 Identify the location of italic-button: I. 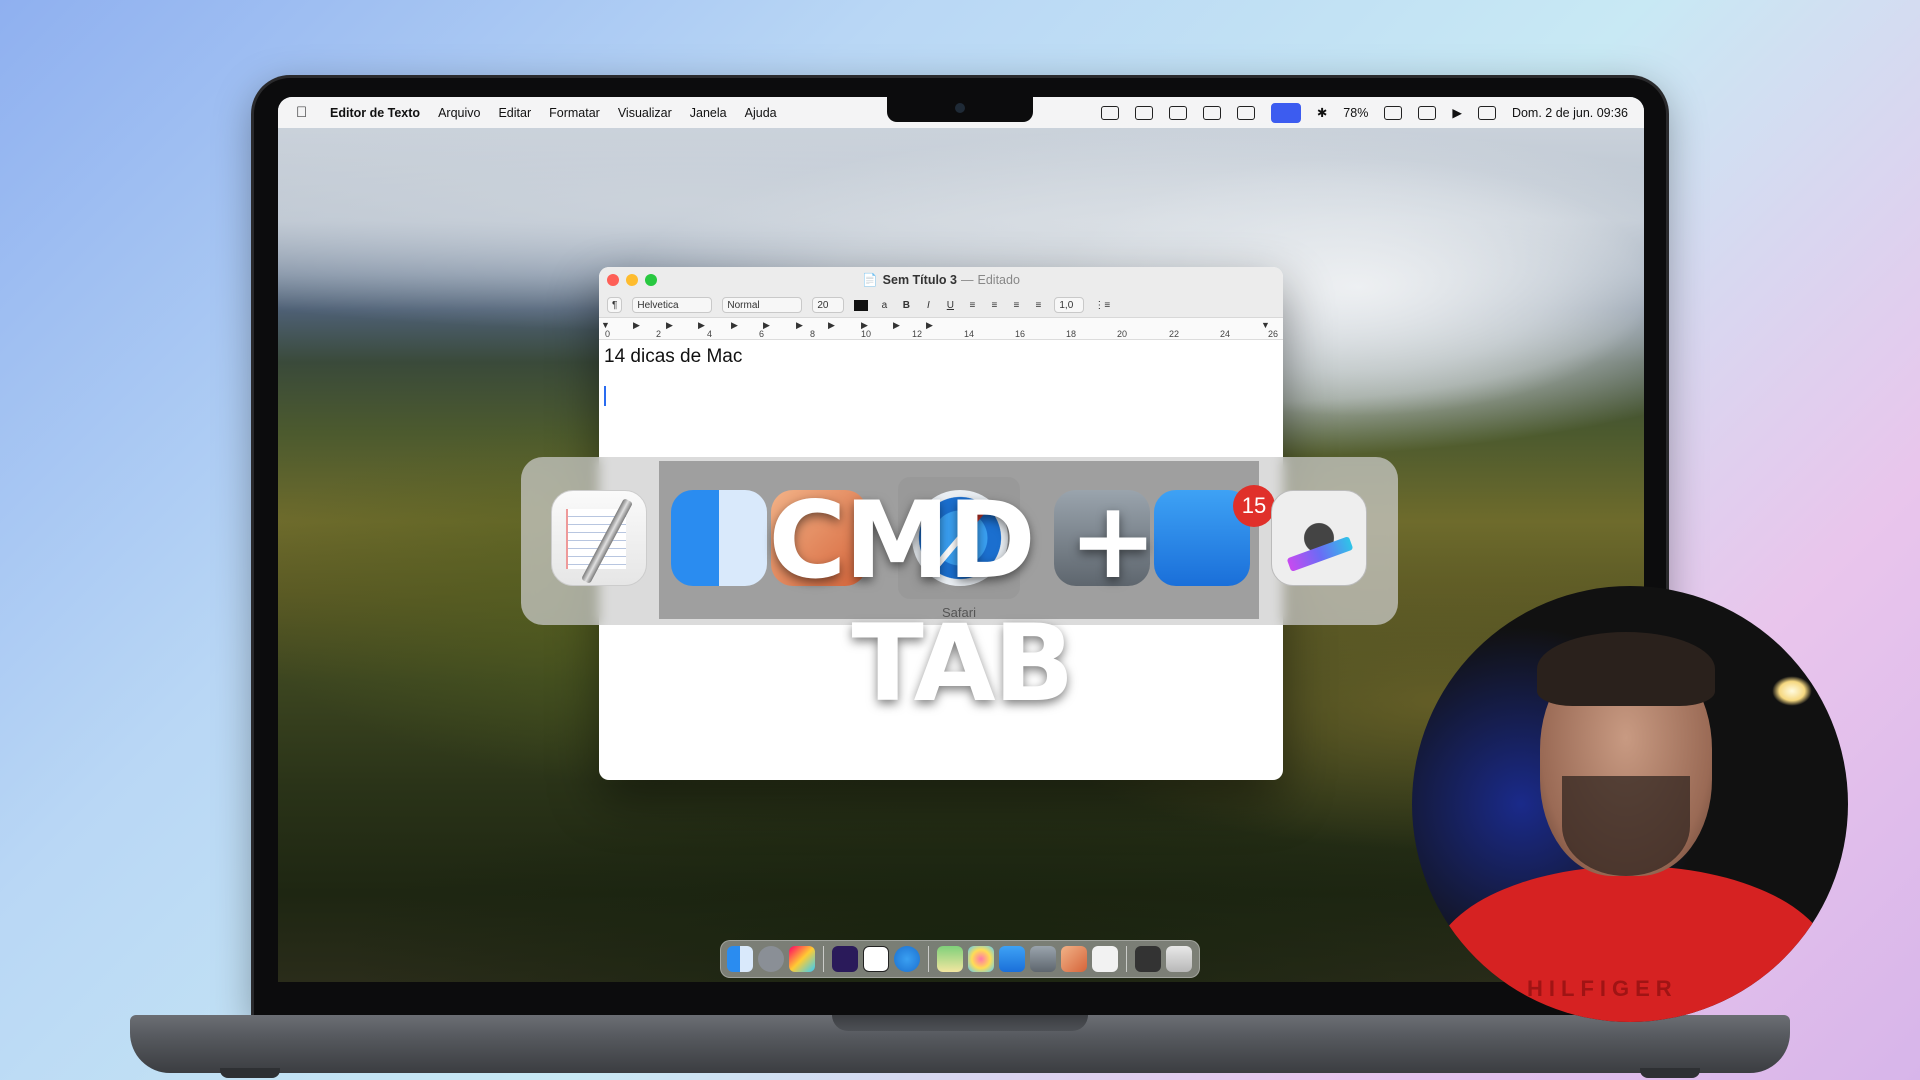
(928, 305).